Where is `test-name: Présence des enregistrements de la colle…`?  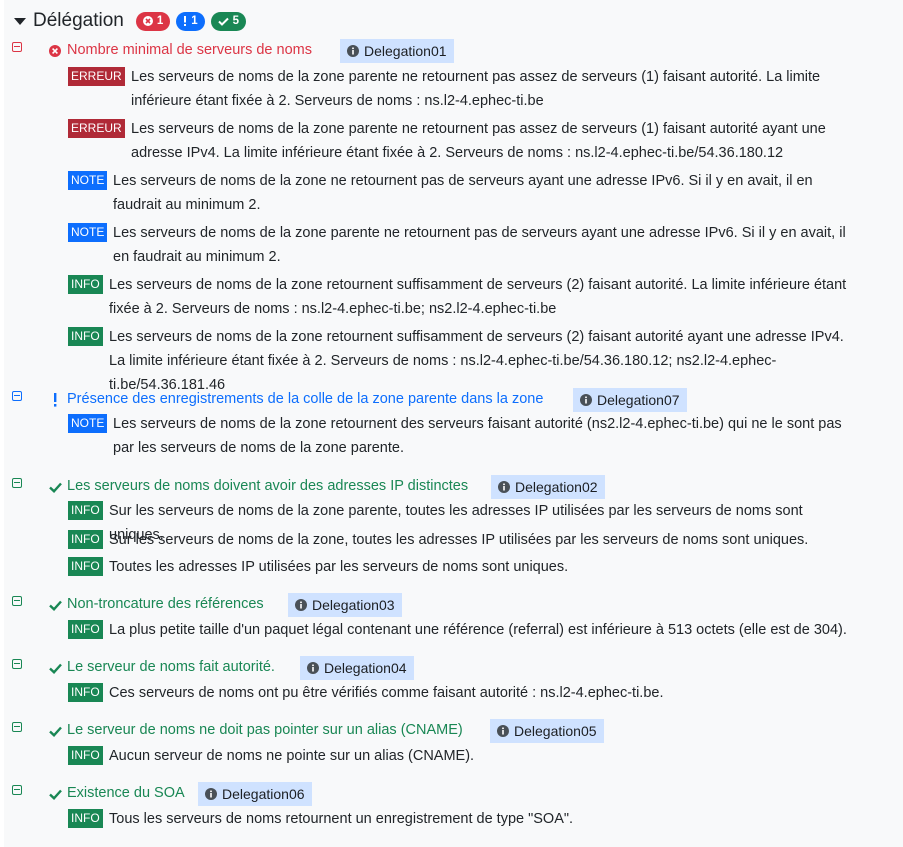 test-name: Présence des enregistrements de la colle… is located at coordinates (305, 399).